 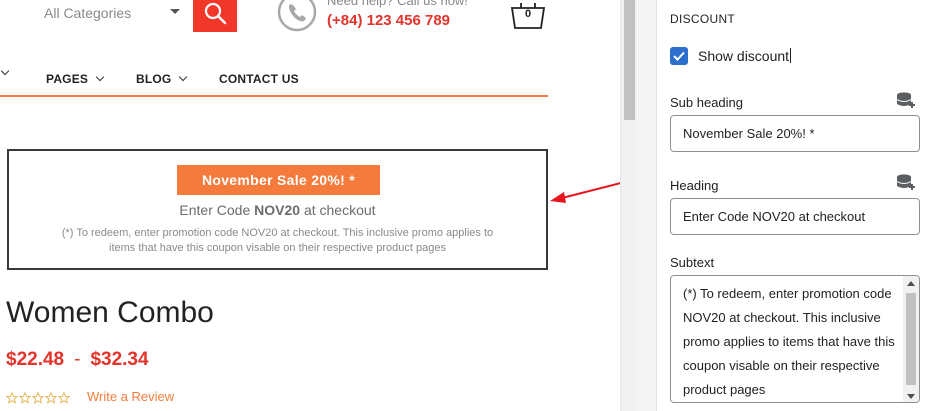 I want to click on promo-heading-suffix: at checkout, so click(x=338, y=210).